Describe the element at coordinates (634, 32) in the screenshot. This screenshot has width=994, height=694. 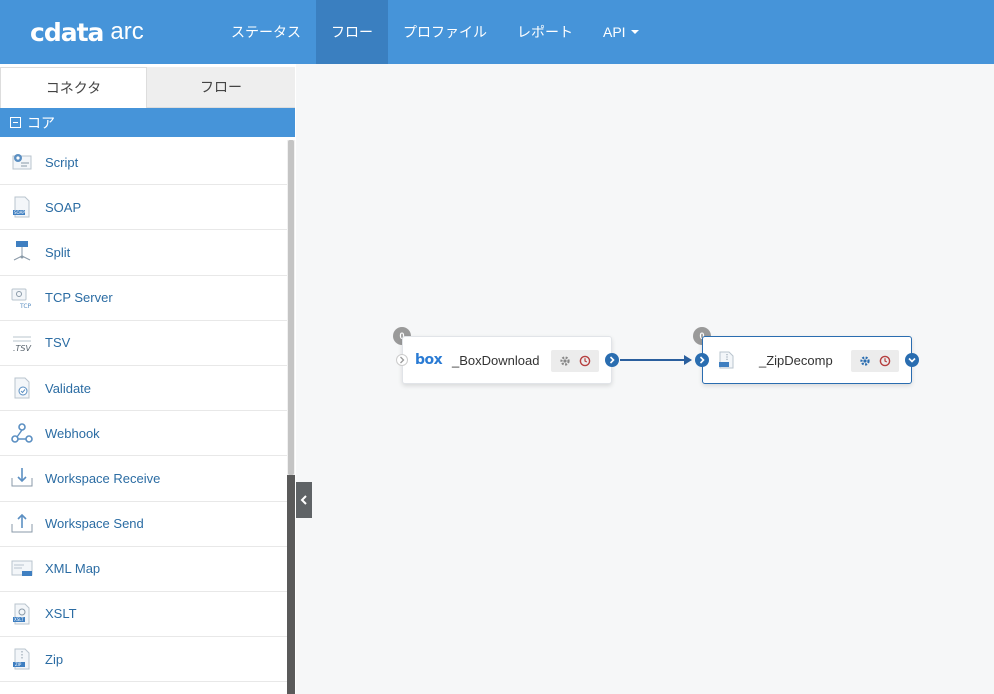
I see `caret-down-icon` at that location.